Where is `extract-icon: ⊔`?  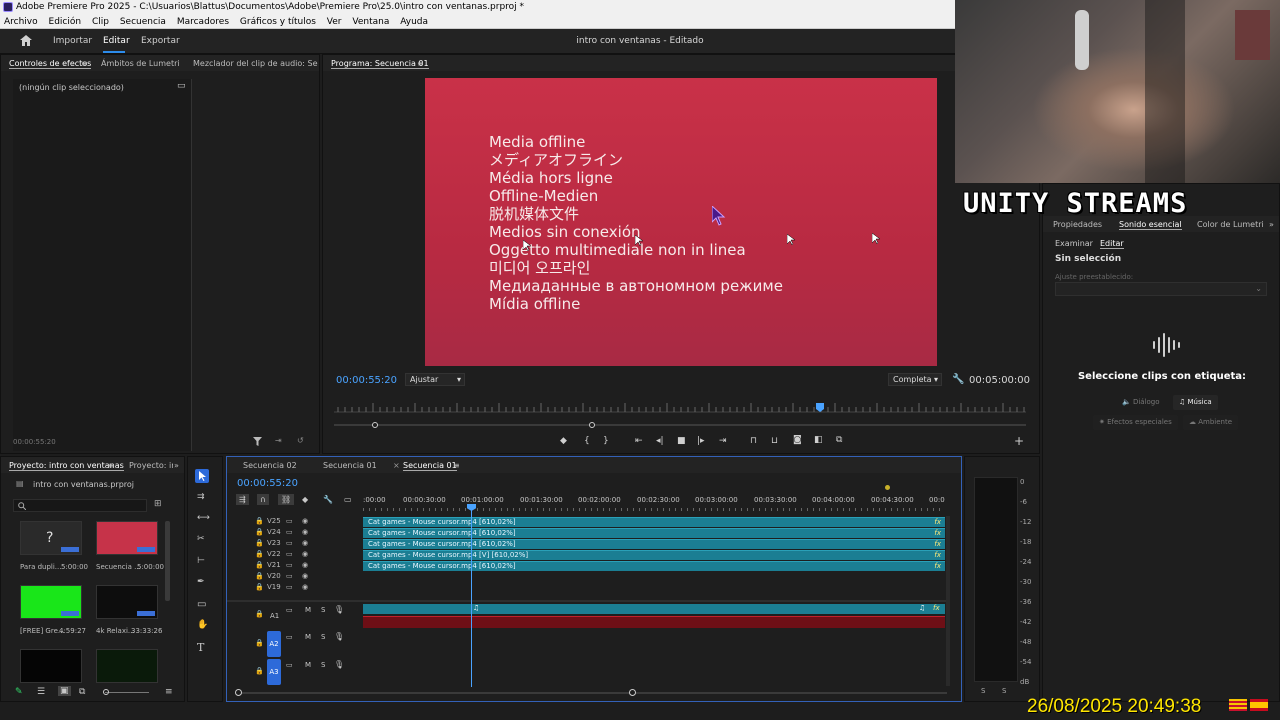
extract-icon: ⊔ is located at coordinates (774, 441).